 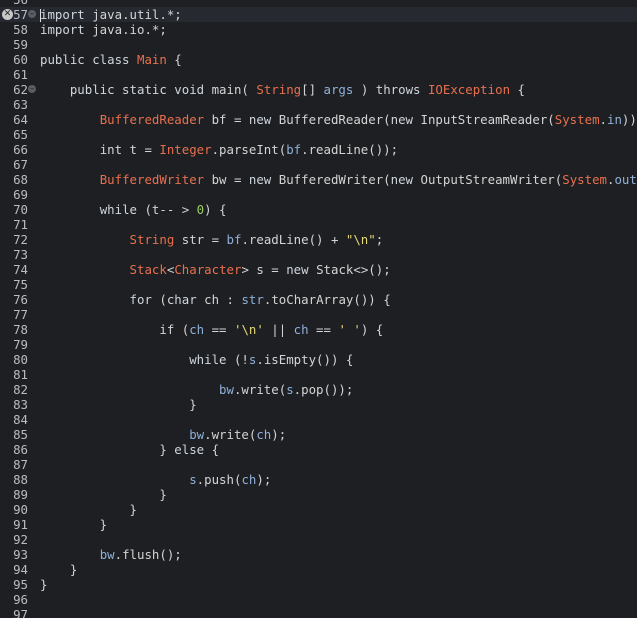 I want to click on gutter-row: 88, so click(x=18, y=479).